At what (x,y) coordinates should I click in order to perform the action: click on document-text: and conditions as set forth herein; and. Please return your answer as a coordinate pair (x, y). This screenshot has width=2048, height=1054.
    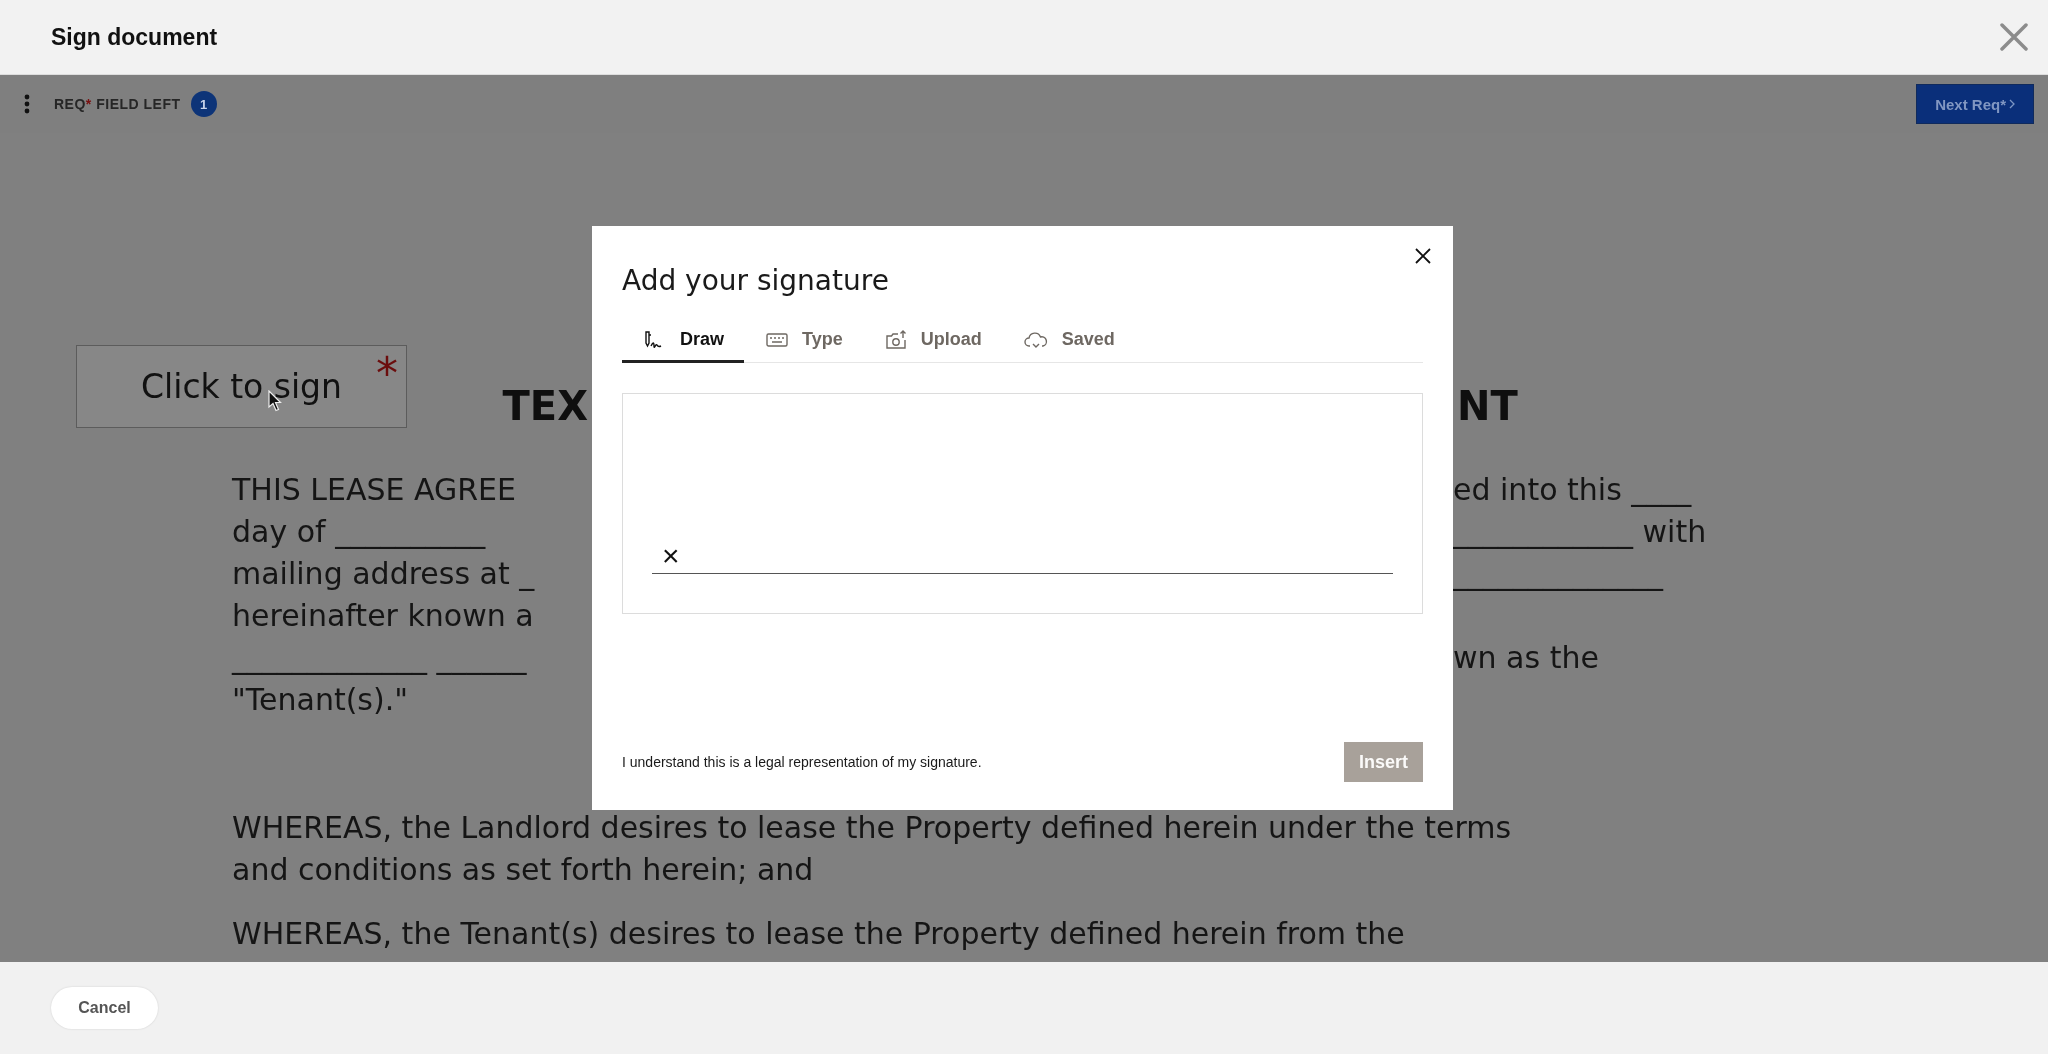
    Looking at the image, I should click on (523, 870).